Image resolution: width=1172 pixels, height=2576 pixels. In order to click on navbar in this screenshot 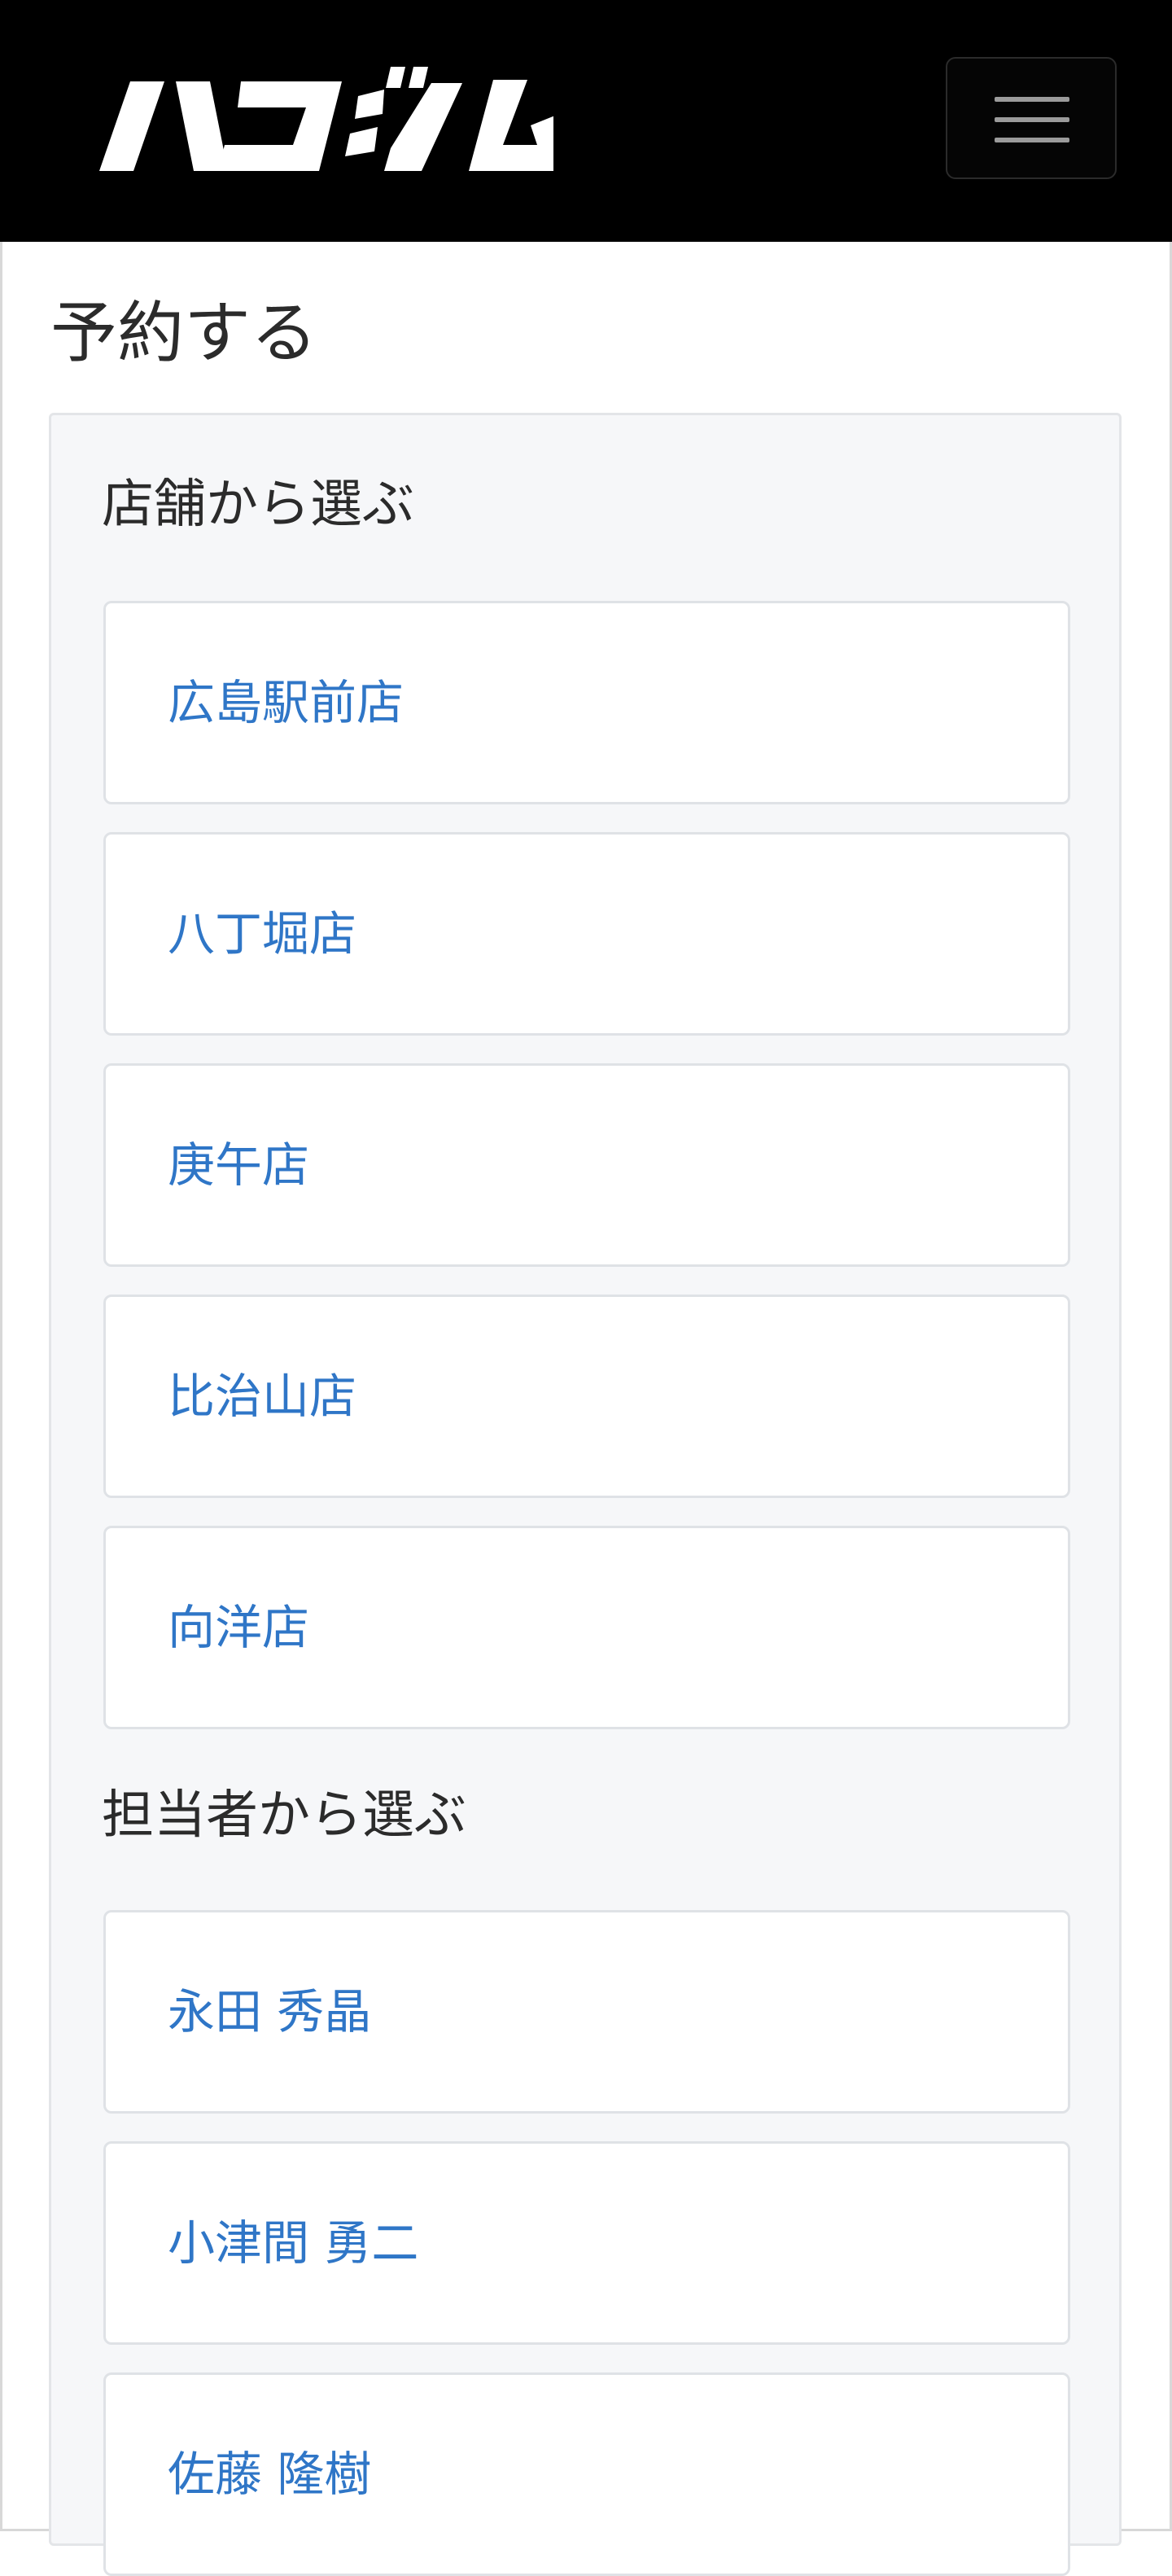, I will do `click(586, 121)`.